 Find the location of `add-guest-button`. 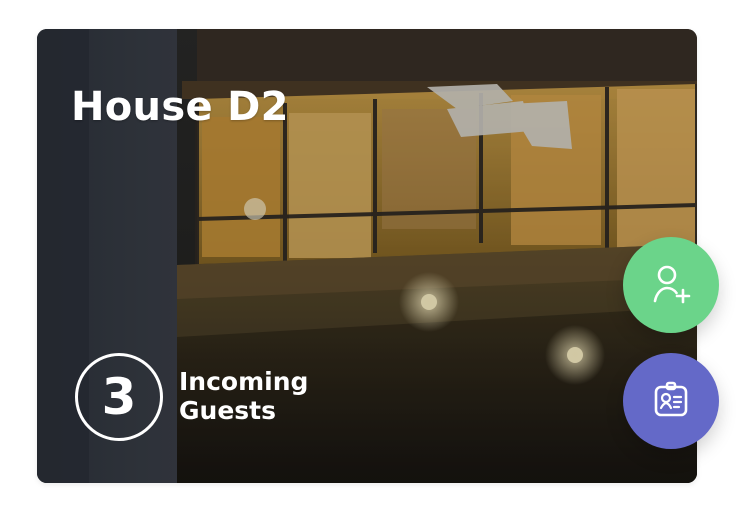

add-guest-button is located at coordinates (671, 285).